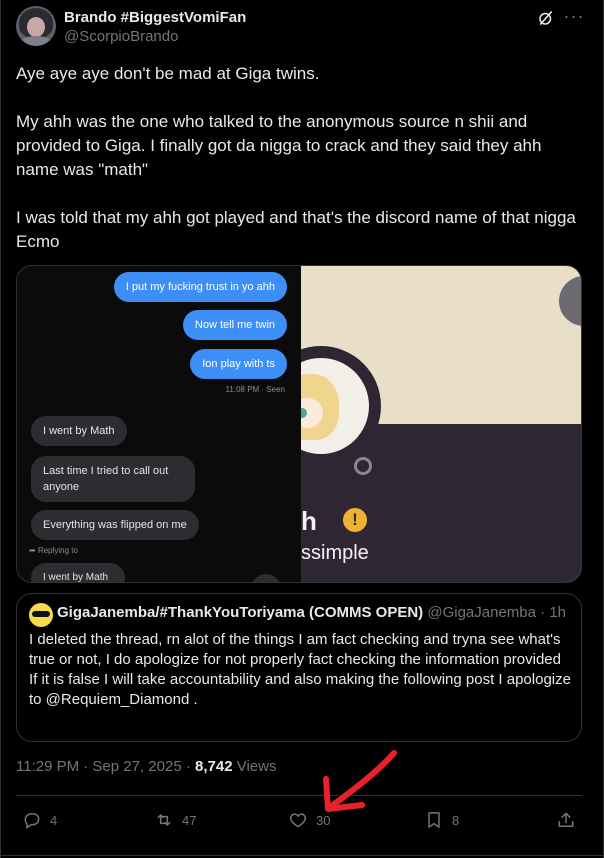  I want to click on replying-to-label: ➦ Replying to, so click(53, 550).